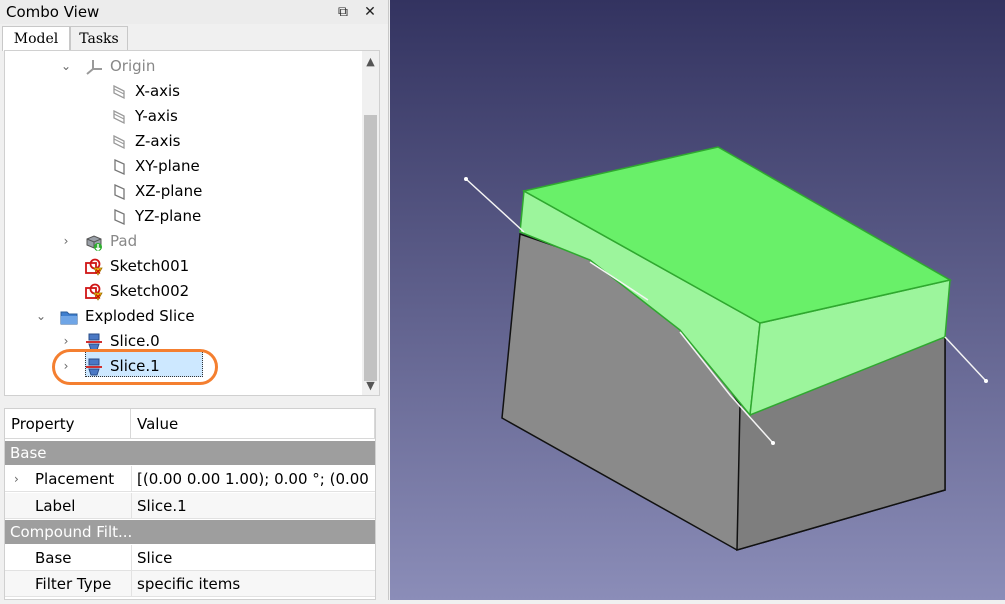  I want to click on tree-item-label: Sketch002, so click(150, 291).